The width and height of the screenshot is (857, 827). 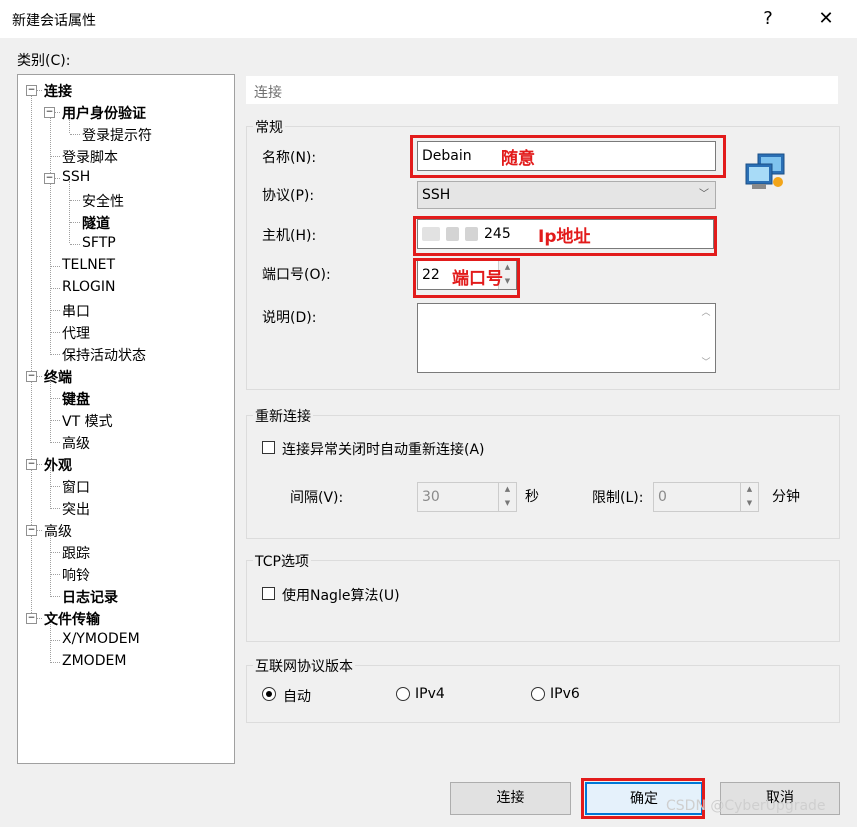 What do you see at coordinates (288, 196) in the screenshot?
I see `protocol-label: 协议(P):` at bounding box center [288, 196].